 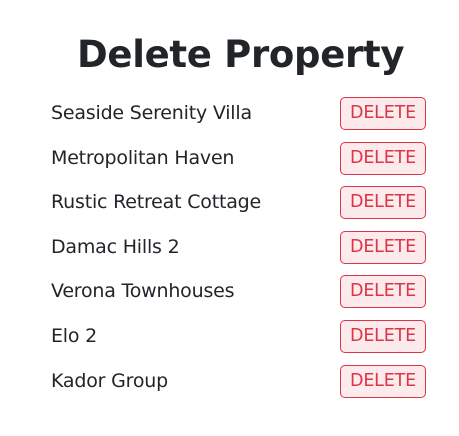 What do you see at coordinates (143, 291) in the screenshot?
I see `property-name: Verona Townhouses` at bounding box center [143, 291].